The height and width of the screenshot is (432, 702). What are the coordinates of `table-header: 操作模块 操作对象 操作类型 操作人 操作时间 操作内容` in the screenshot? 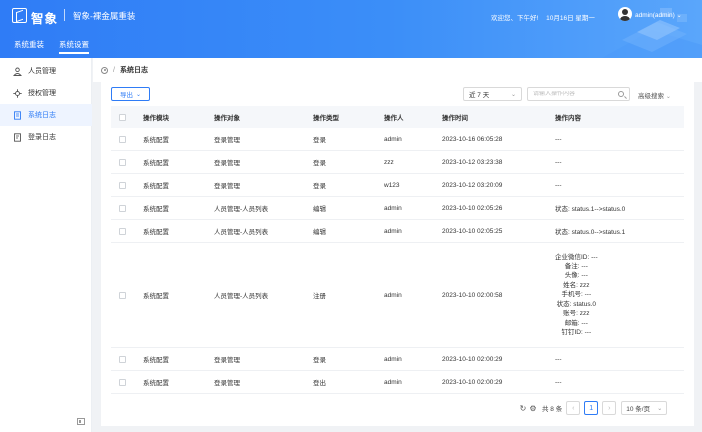 It's located at (397, 117).